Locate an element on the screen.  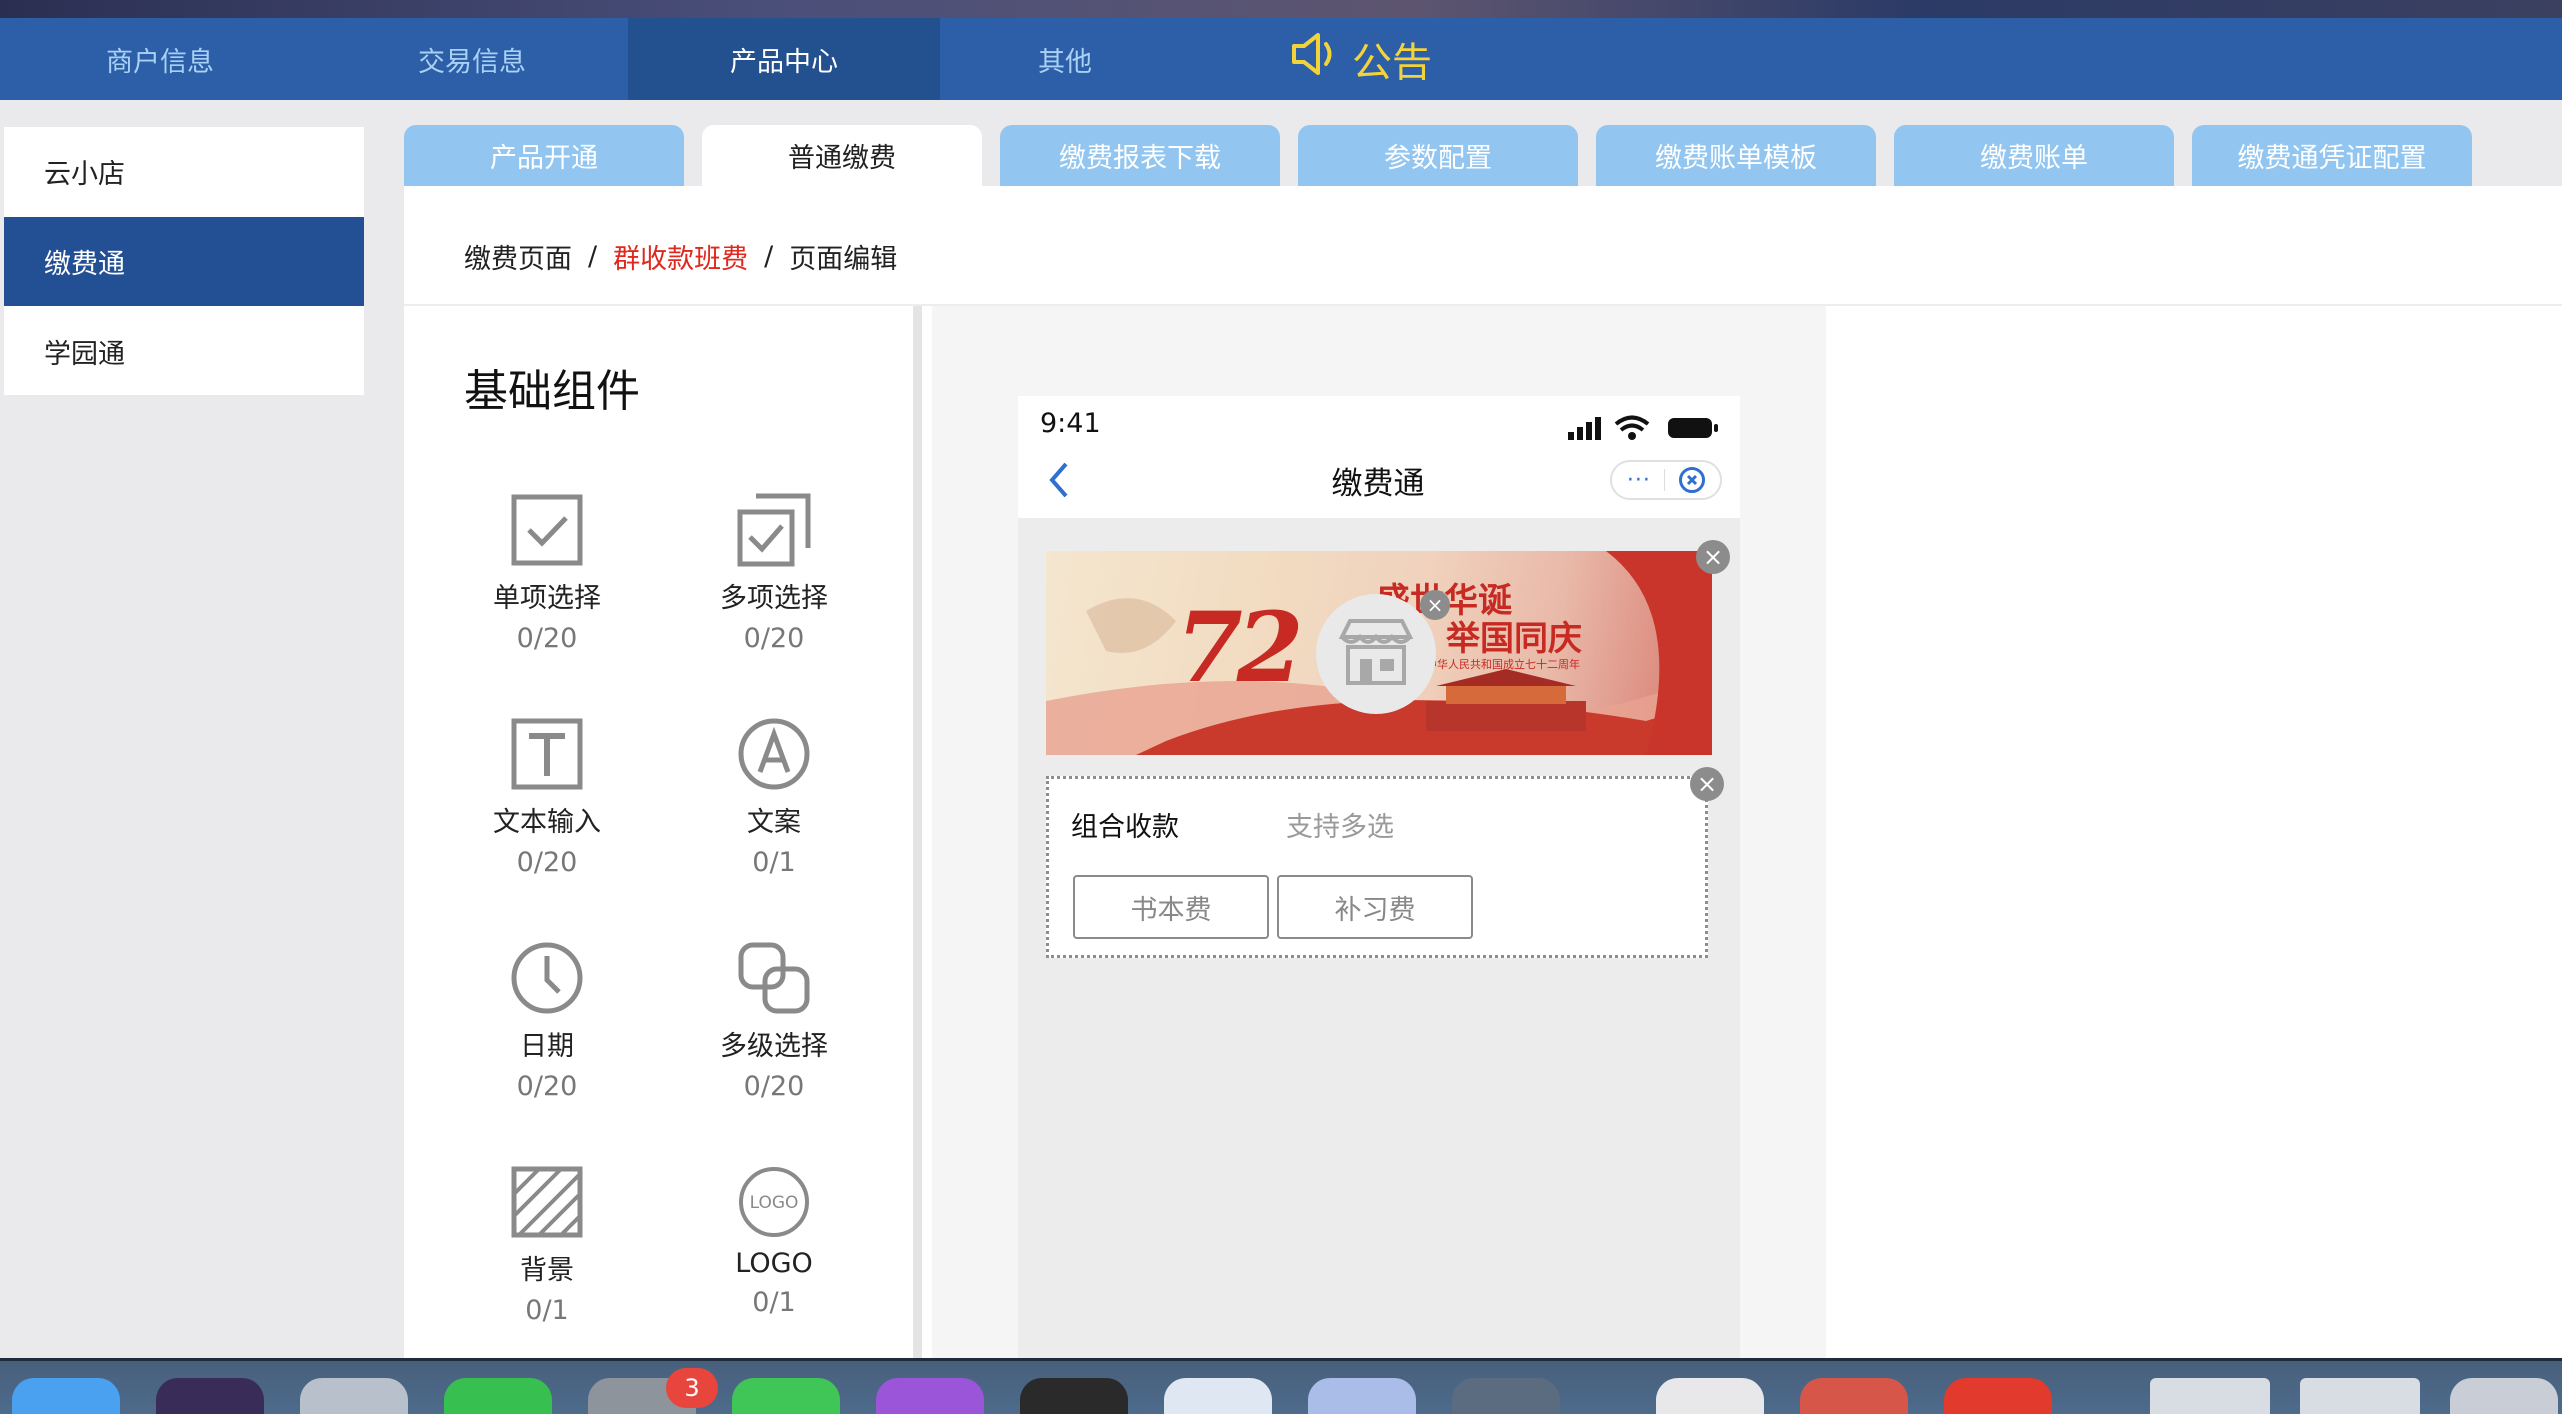
tab-bill: 缴费账单 is located at coordinates (2034, 155).